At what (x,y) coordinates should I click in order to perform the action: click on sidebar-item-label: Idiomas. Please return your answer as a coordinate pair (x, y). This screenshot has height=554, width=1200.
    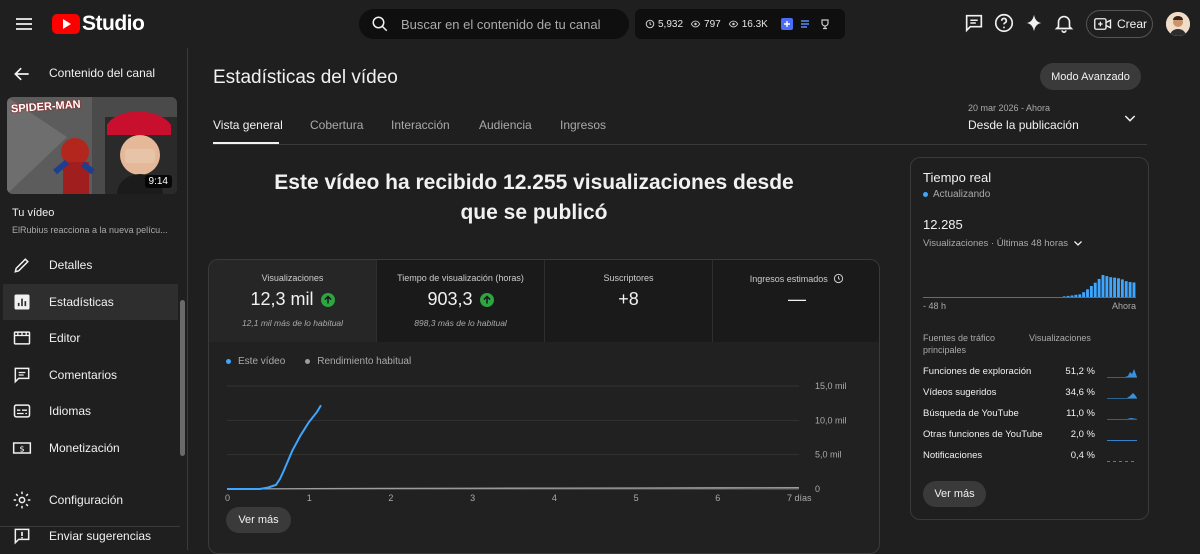
    Looking at the image, I should click on (70, 411).